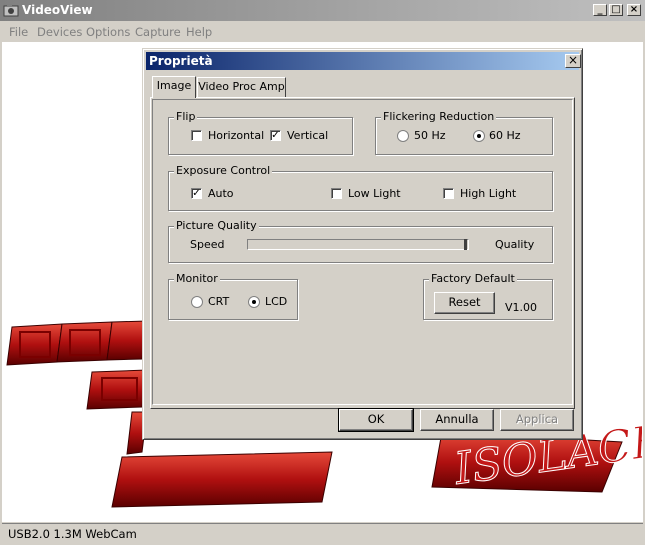 The width and height of the screenshot is (645, 545). Describe the element at coordinates (254, 302) in the screenshot. I see `lcd-radio` at that location.